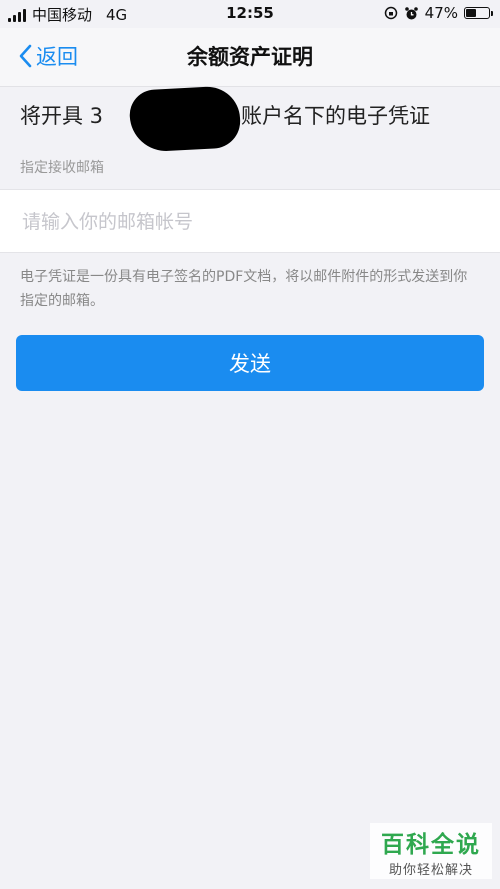  Describe the element at coordinates (478, 13) in the screenshot. I see `battery-icon` at that location.